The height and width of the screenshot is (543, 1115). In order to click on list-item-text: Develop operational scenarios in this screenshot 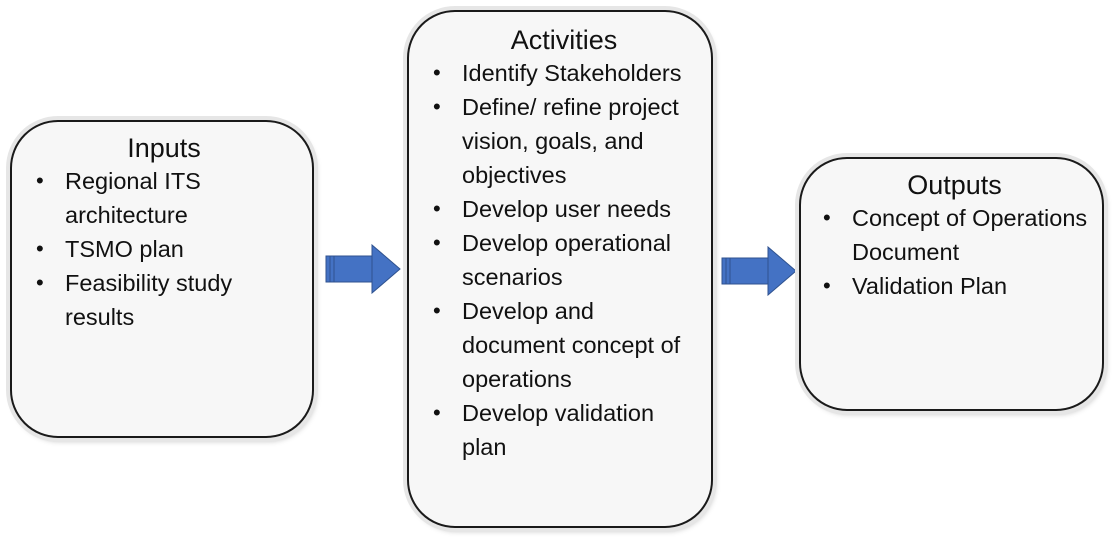, I will do `click(567, 260)`.